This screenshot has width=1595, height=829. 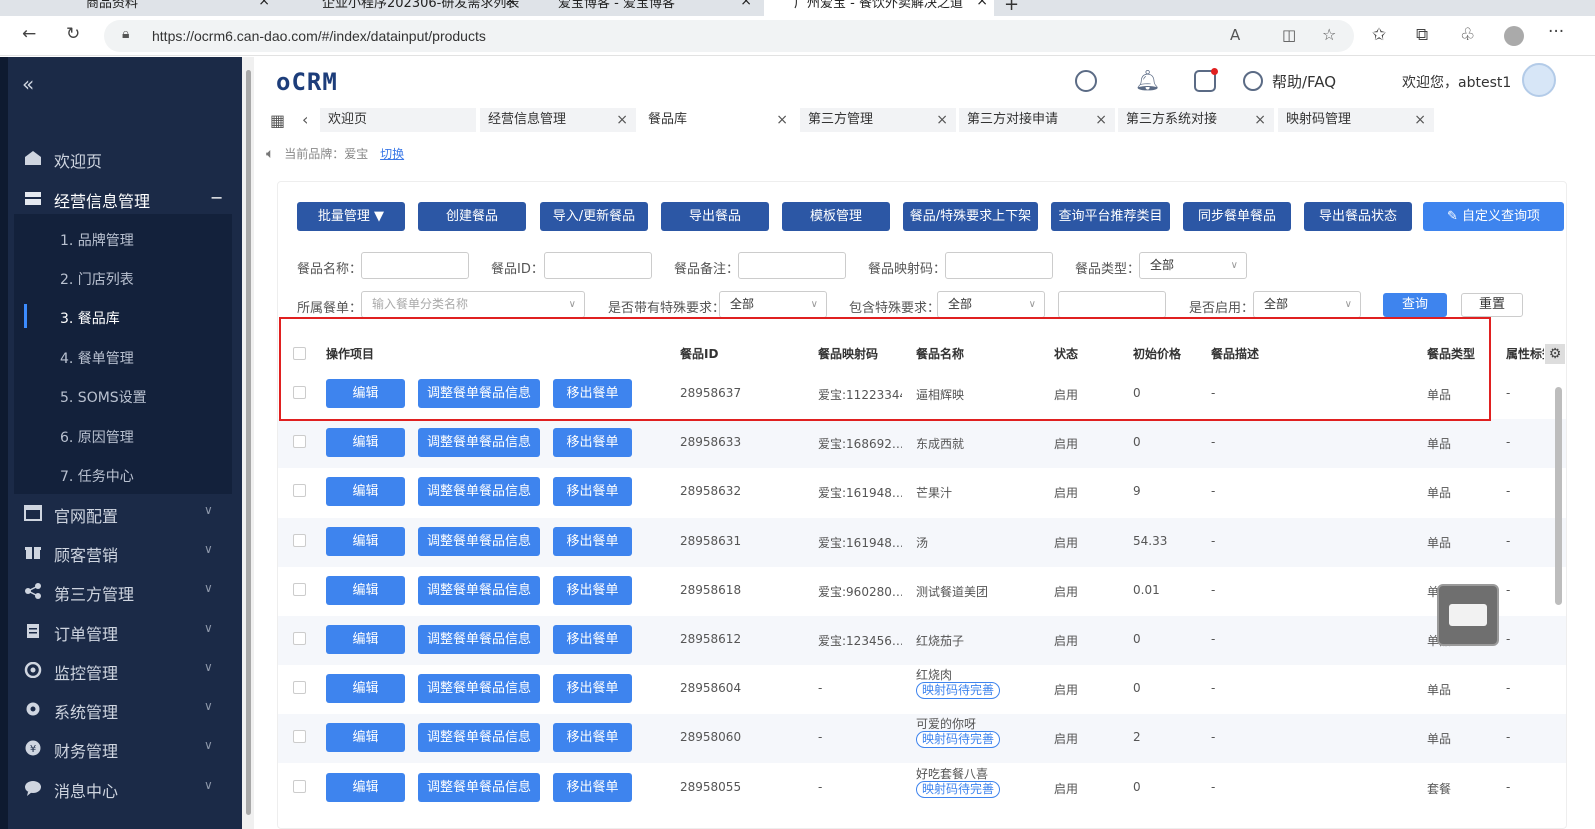 I want to click on sync-menu-button: 同步餐单餐品, so click(x=1237, y=216).